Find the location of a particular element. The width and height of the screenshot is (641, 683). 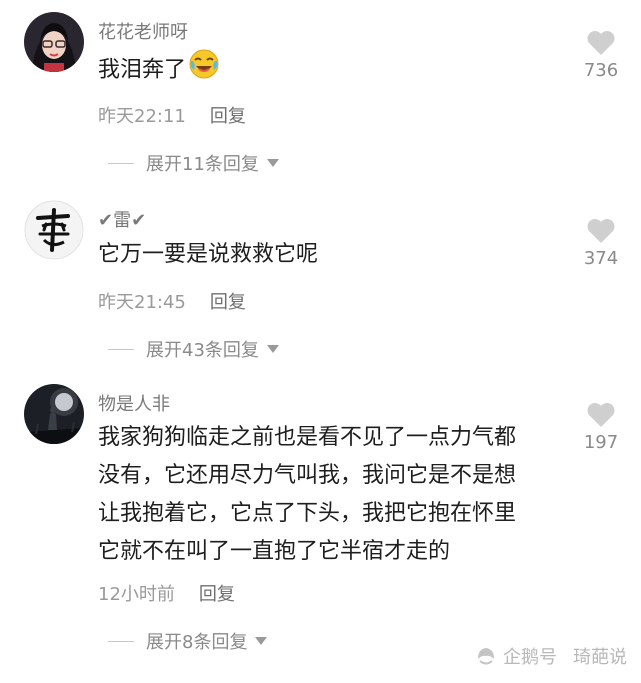

expand-replies-label: 展开11条回复 is located at coordinates (202, 164).